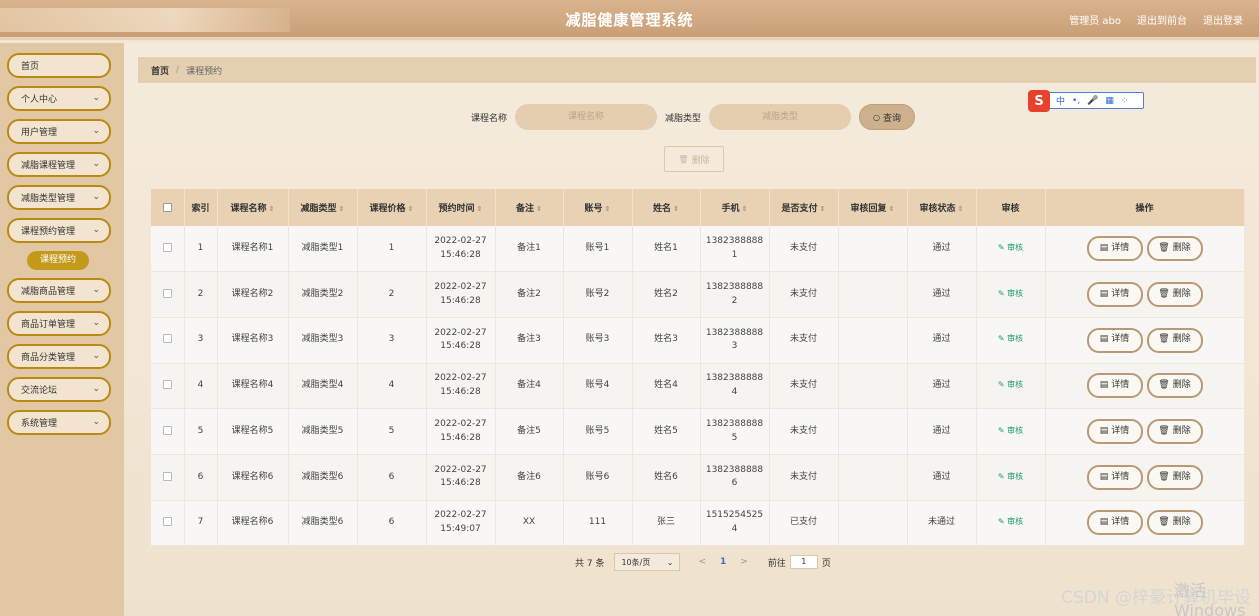 The image size is (1259, 616). Describe the element at coordinates (942, 207) in the screenshot. I see `column-header: 审核状态 ⇕` at that location.